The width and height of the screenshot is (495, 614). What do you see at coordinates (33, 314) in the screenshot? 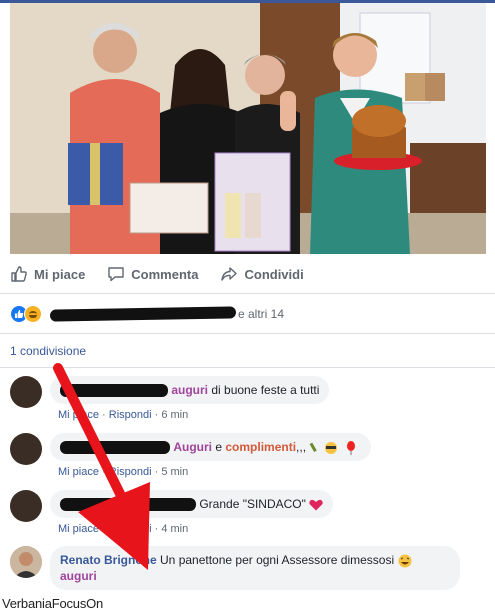
I see `haha-reaction-icon` at bounding box center [33, 314].